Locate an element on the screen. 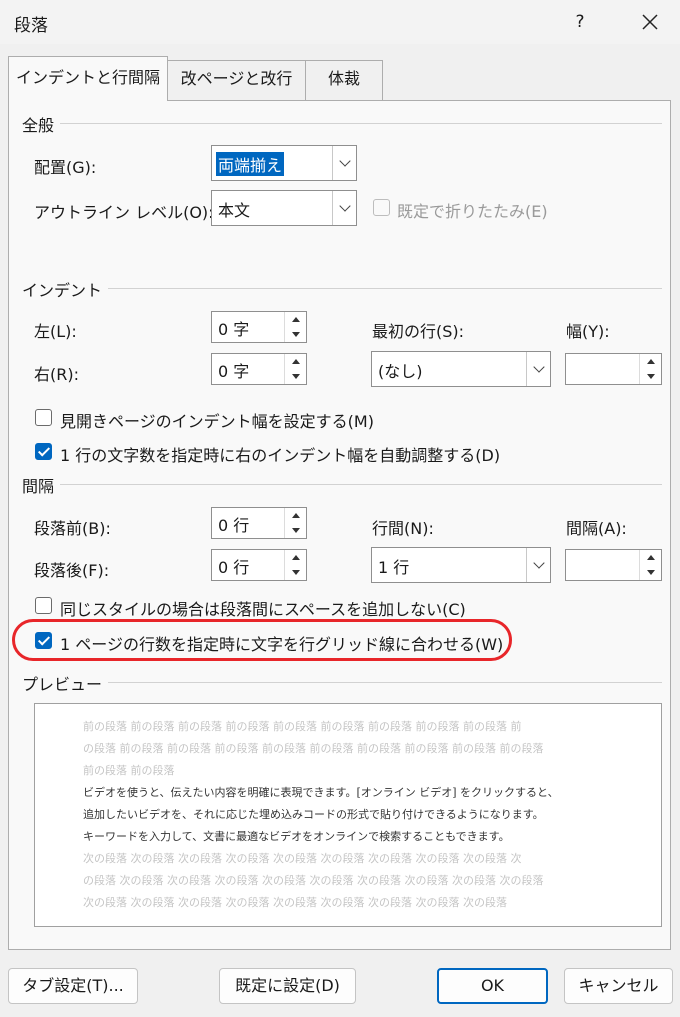 This screenshot has height=1017, width=680. close-icon is located at coordinates (650, 22).